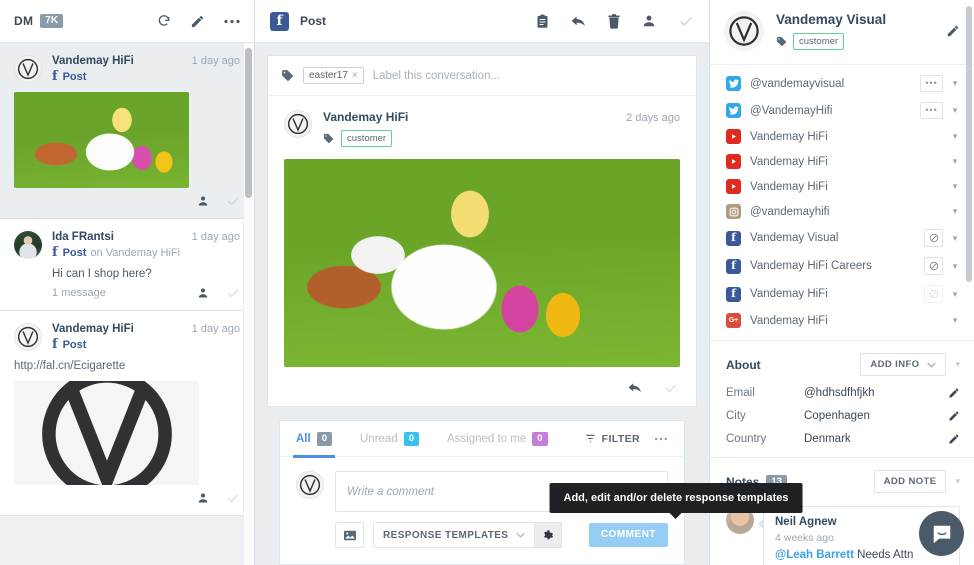 The height and width of the screenshot is (565, 974). What do you see at coordinates (127, 366) in the screenshot?
I see `list-item-link: http://fal.cn/Ecigarette` at bounding box center [127, 366].